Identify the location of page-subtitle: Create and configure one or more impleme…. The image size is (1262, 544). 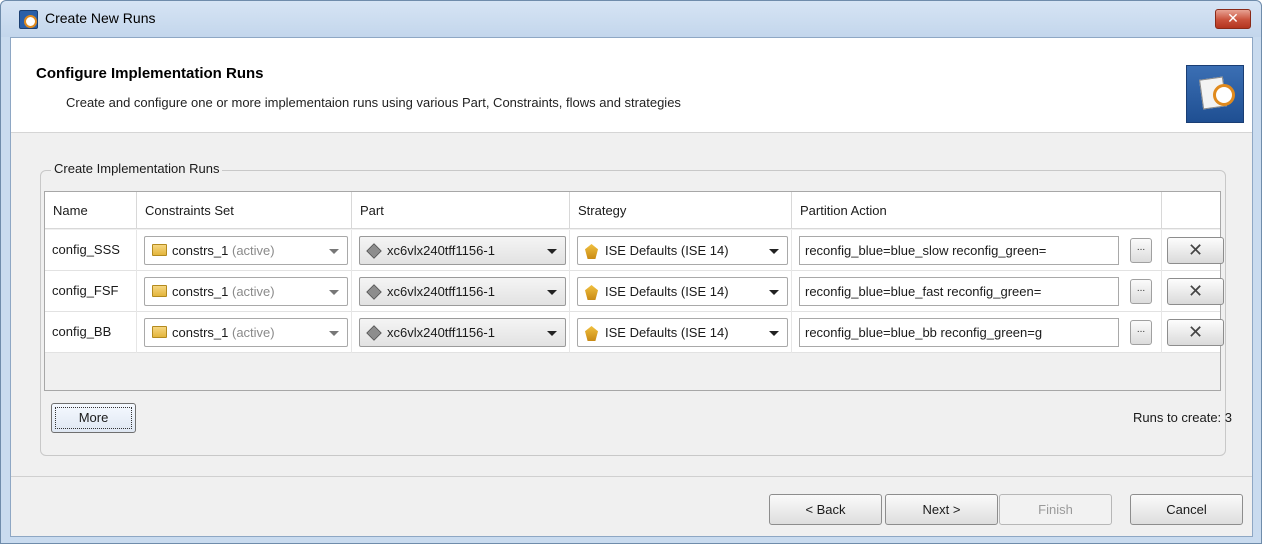
(373, 102).